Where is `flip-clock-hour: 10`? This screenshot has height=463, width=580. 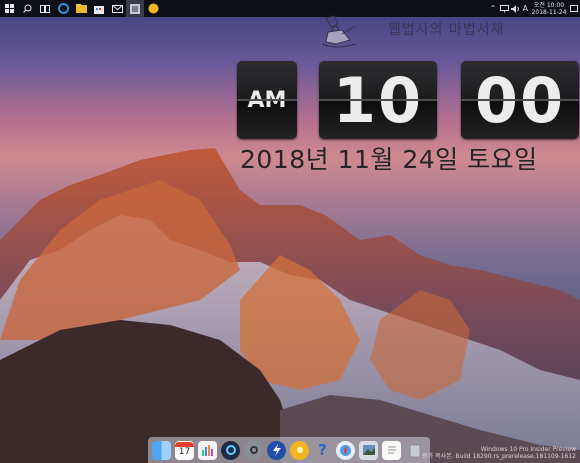
flip-clock-hour: 10 is located at coordinates (378, 100).